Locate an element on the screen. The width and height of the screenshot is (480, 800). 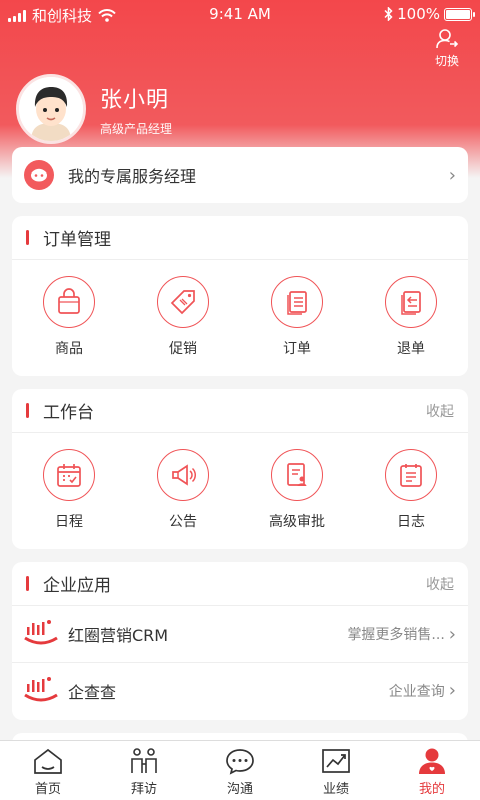
battery-icon is located at coordinates (459, 14).